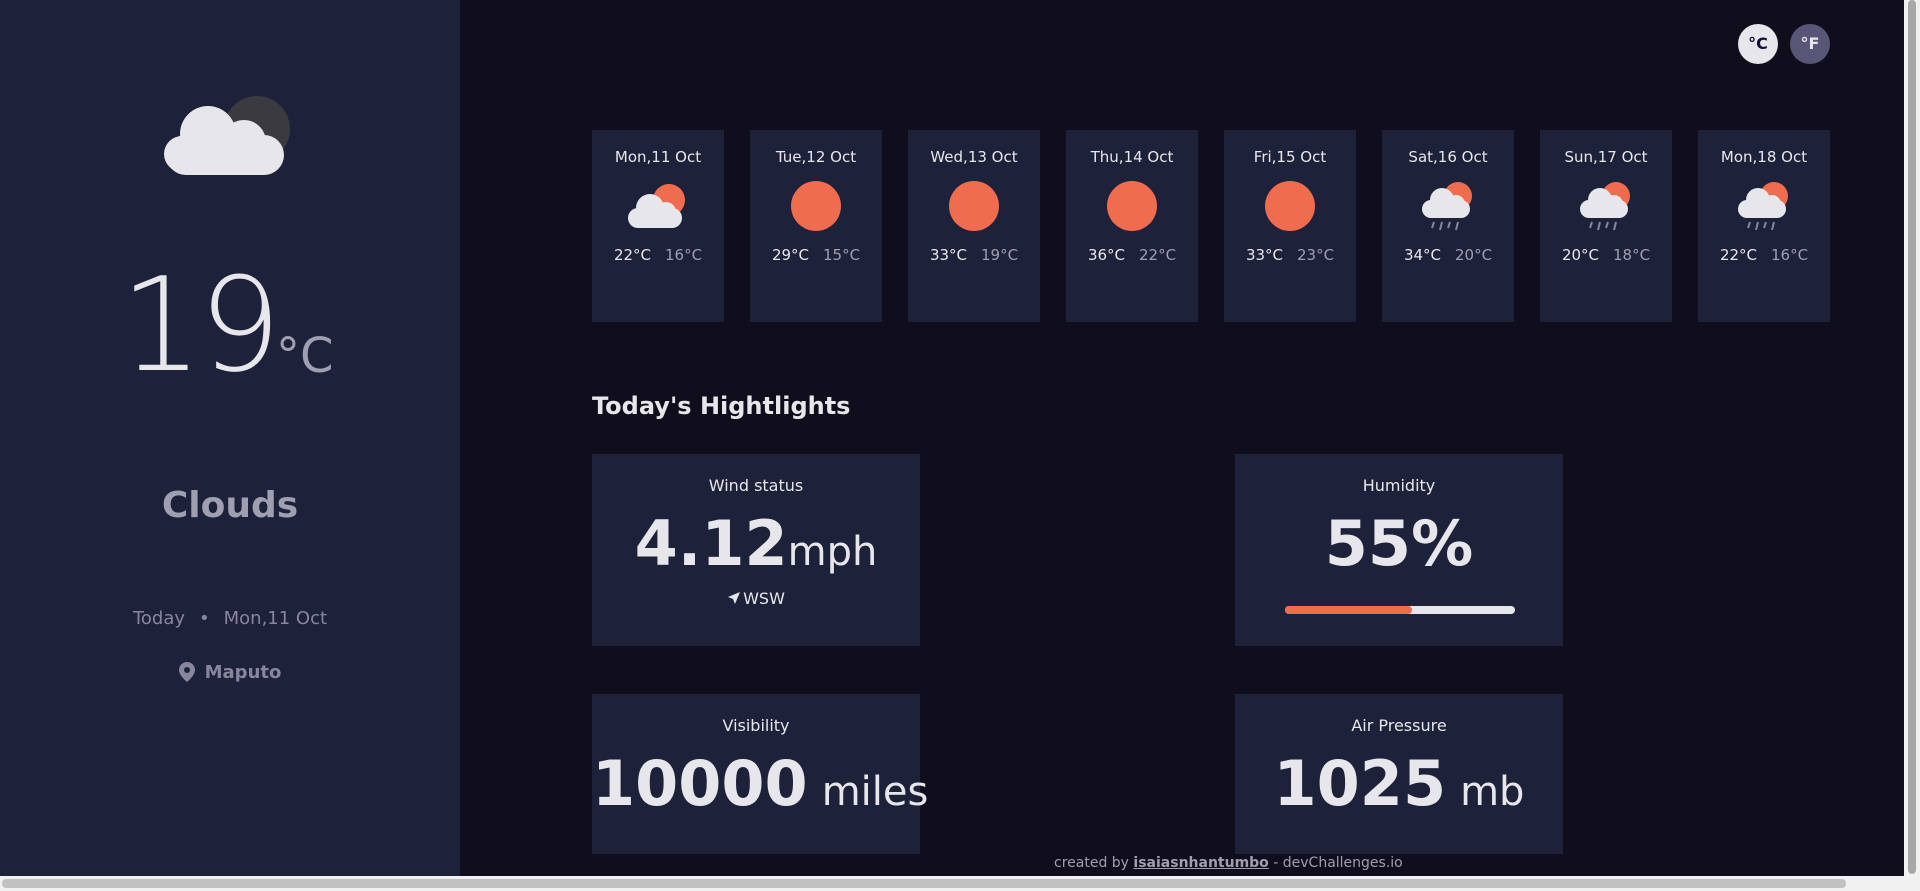  I want to click on highlights-title: Today's Hightlights, so click(721, 406).